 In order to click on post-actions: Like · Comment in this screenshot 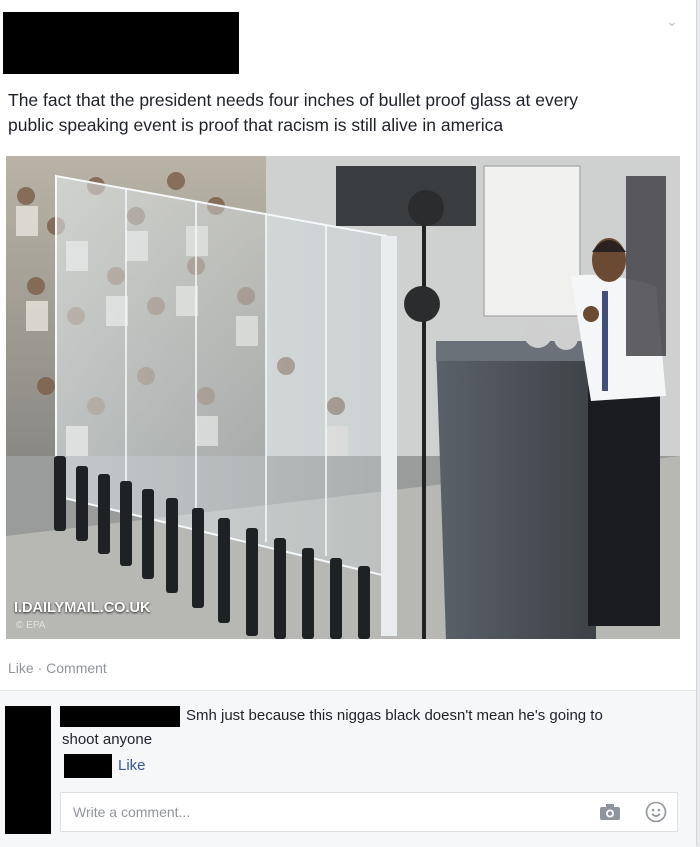, I will do `click(57, 668)`.